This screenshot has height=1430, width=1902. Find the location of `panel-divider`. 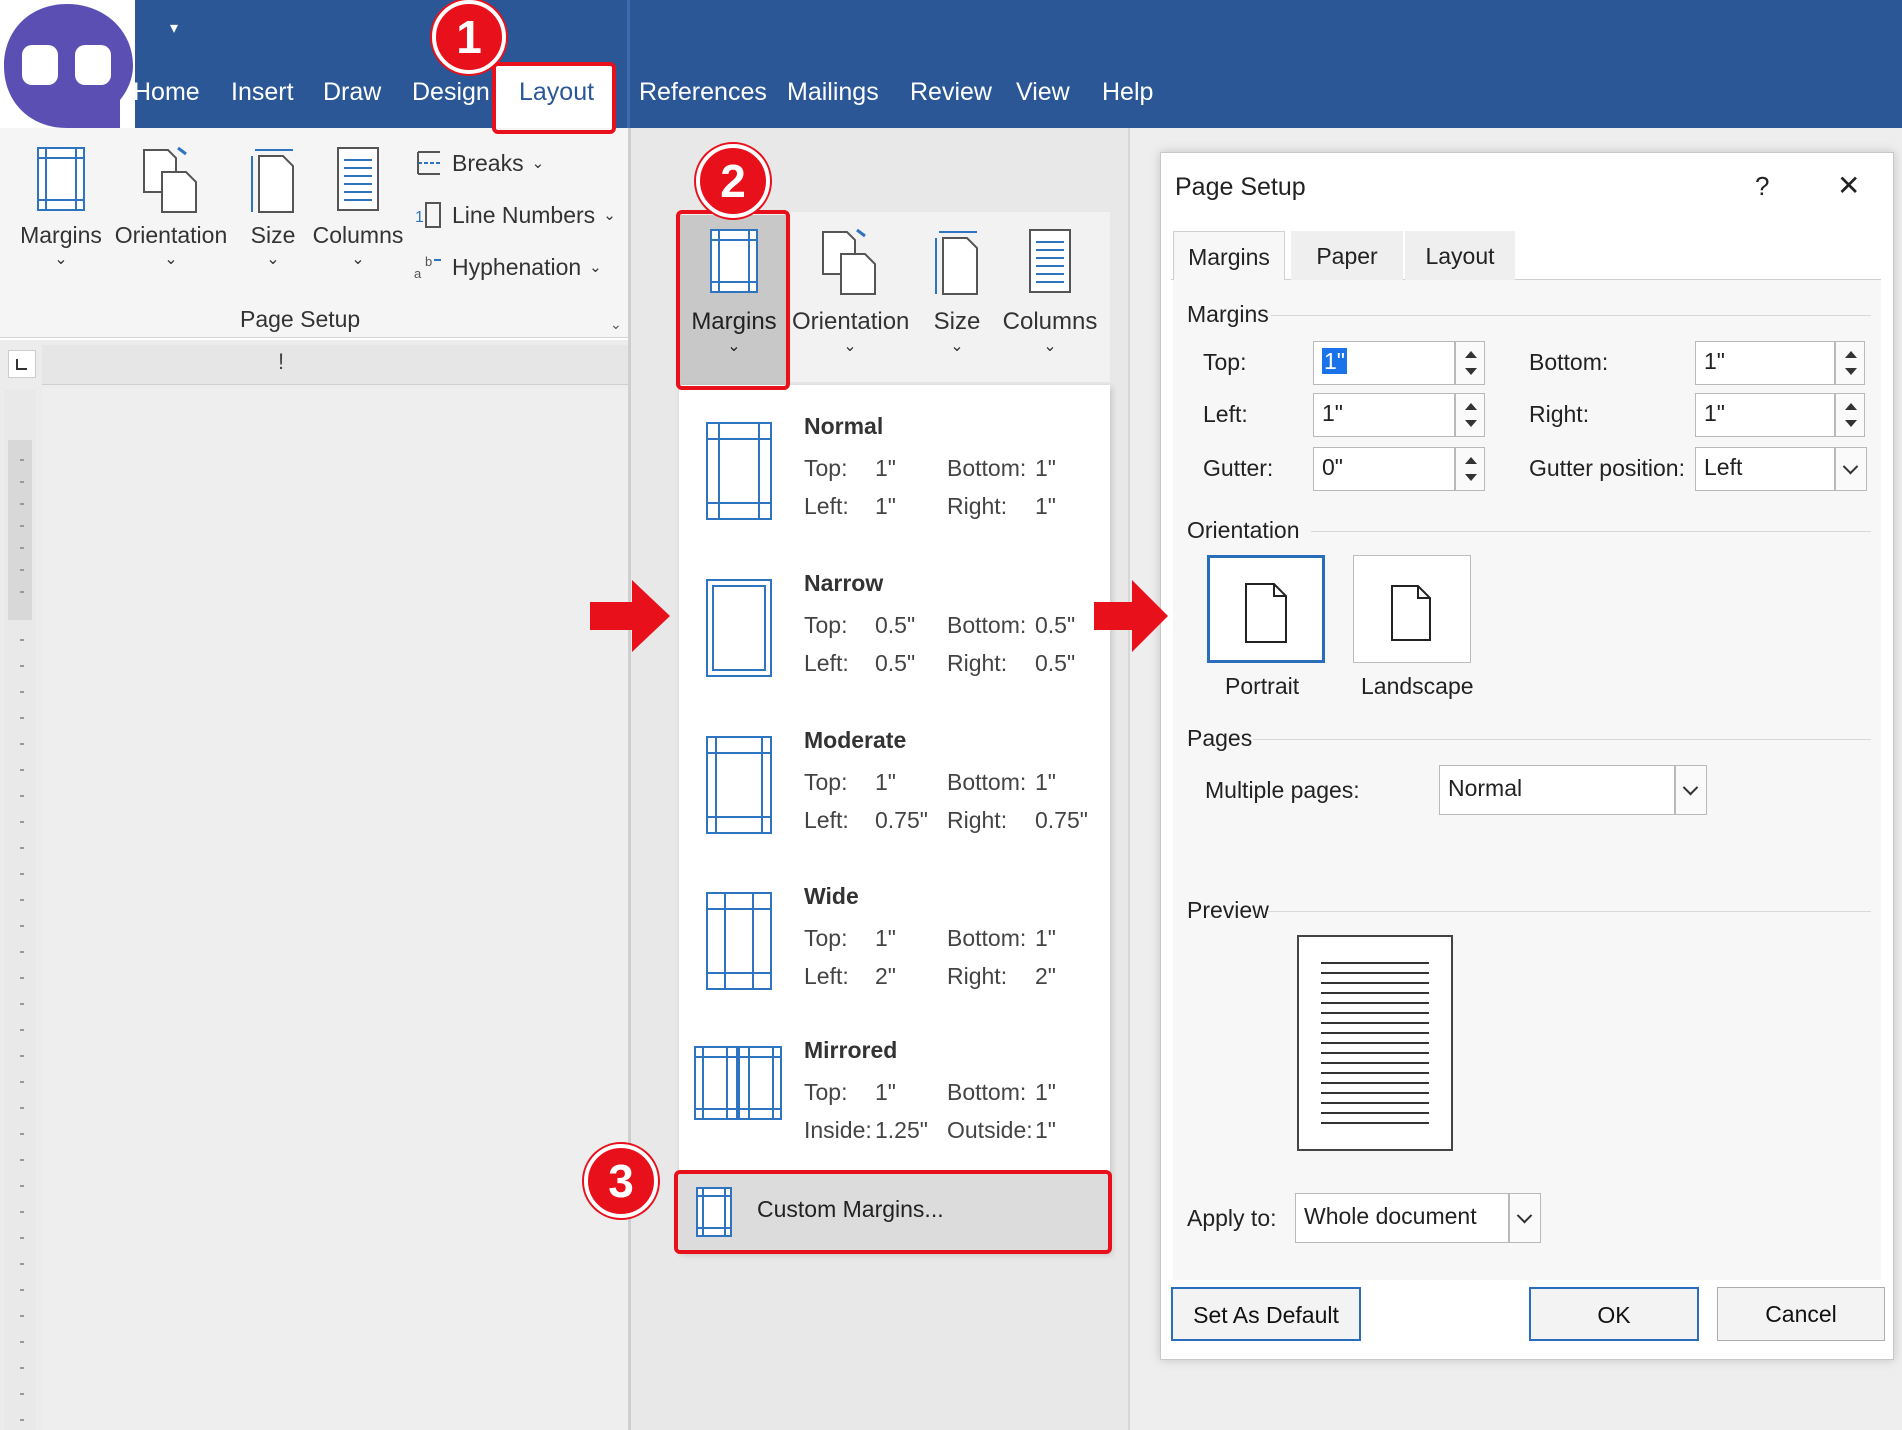

panel-divider is located at coordinates (628, 64).